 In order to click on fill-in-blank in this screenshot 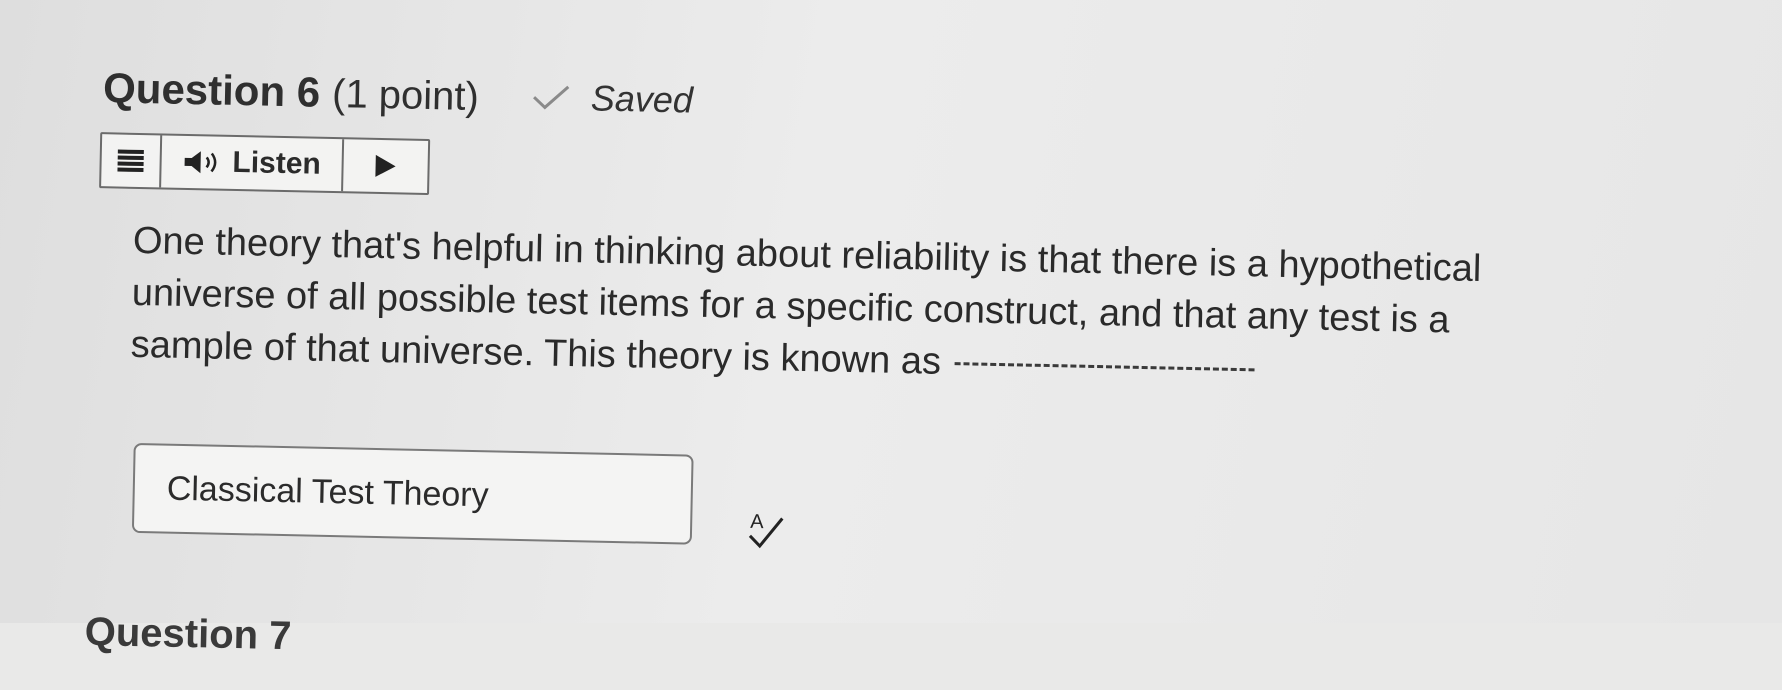, I will do `click(1104, 367)`.